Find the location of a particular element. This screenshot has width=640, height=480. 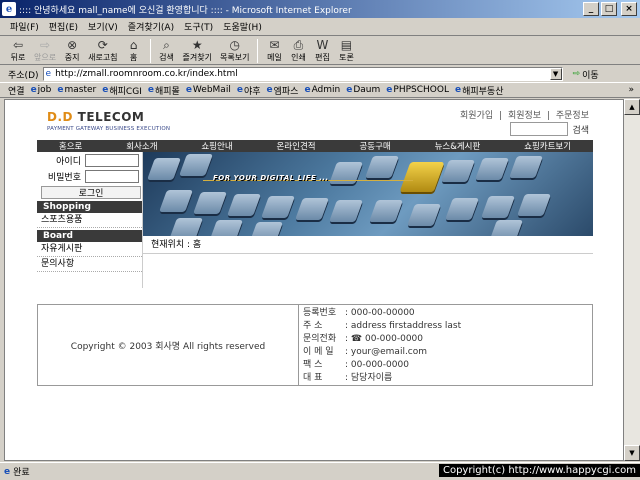

sidebar-item-sports: 스포츠용품 is located at coordinates (89, 220).